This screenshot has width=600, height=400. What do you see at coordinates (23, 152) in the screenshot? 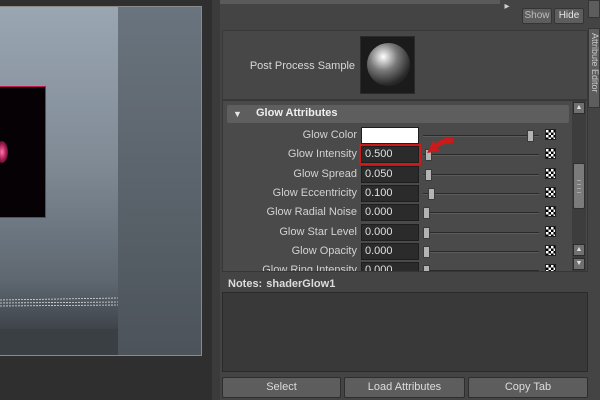
I see `render-preview` at bounding box center [23, 152].